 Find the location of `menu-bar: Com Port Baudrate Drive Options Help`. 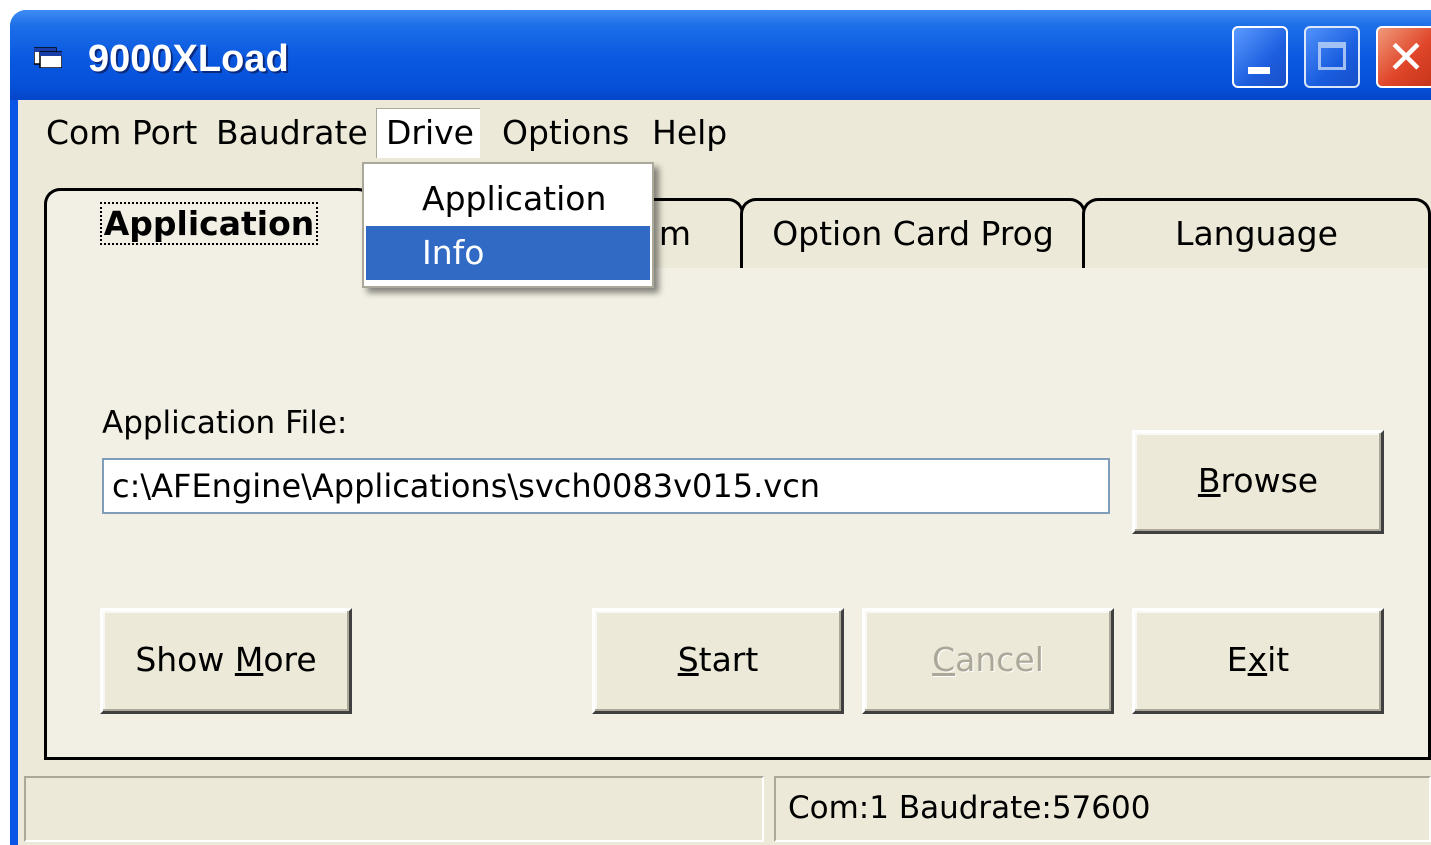

menu-bar: Com Port Baudrate Drive Options Help is located at coordinates (724, 133).